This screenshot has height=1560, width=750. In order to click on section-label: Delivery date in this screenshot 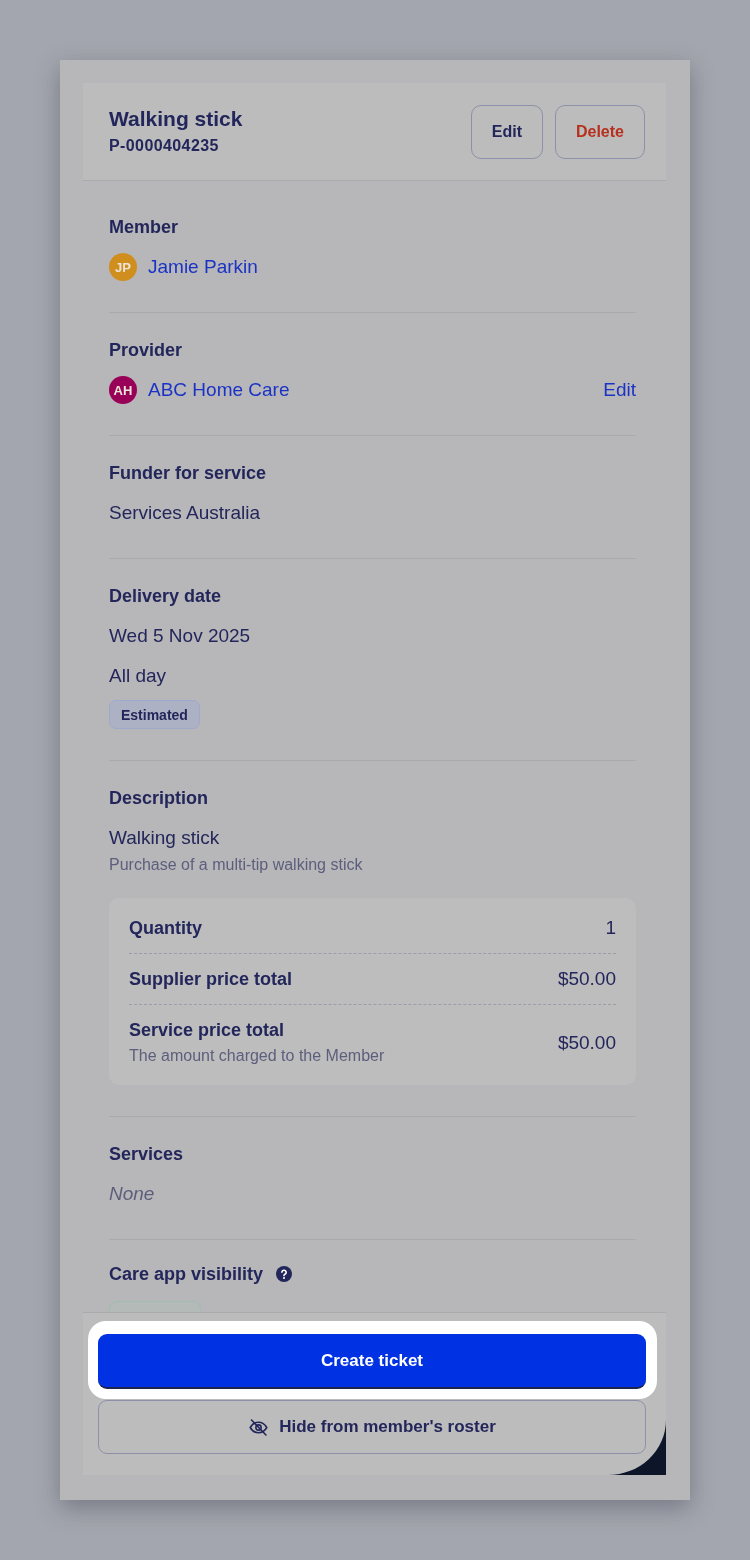, I will do `click(165, 596)`.